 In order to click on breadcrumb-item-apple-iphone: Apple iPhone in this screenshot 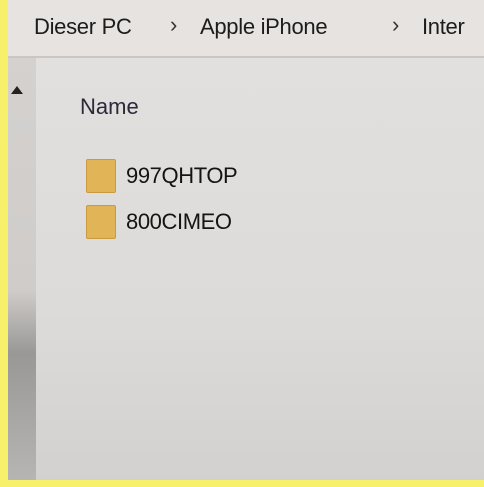, I will do `click(264, 27)`.